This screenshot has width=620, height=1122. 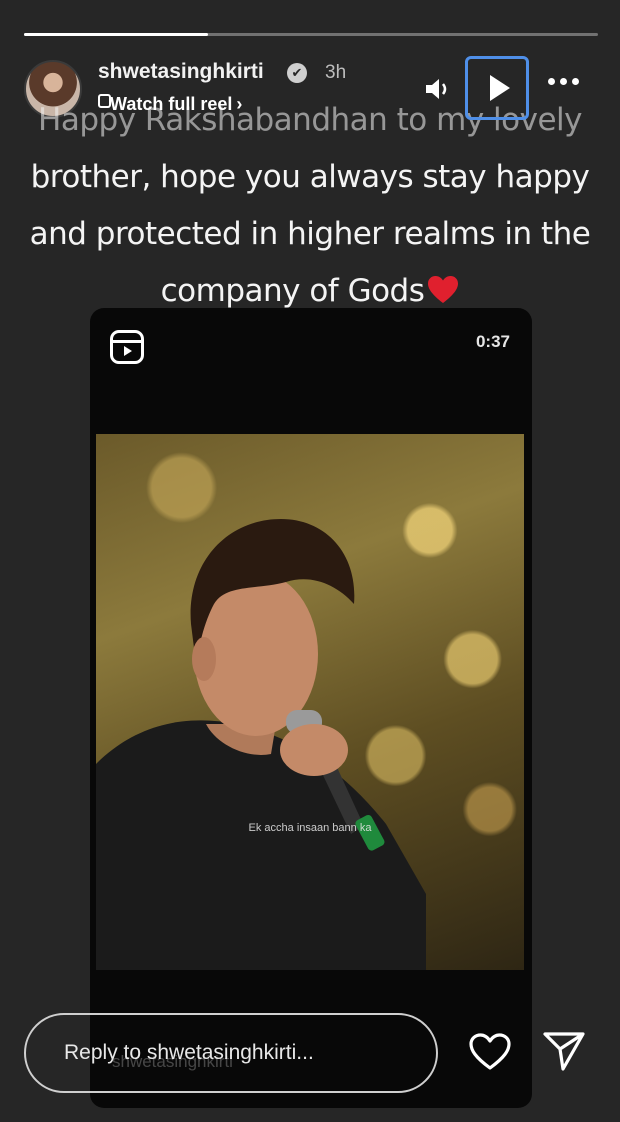 I want to click on heart-outline-icon, so click(x=490, y=1052).